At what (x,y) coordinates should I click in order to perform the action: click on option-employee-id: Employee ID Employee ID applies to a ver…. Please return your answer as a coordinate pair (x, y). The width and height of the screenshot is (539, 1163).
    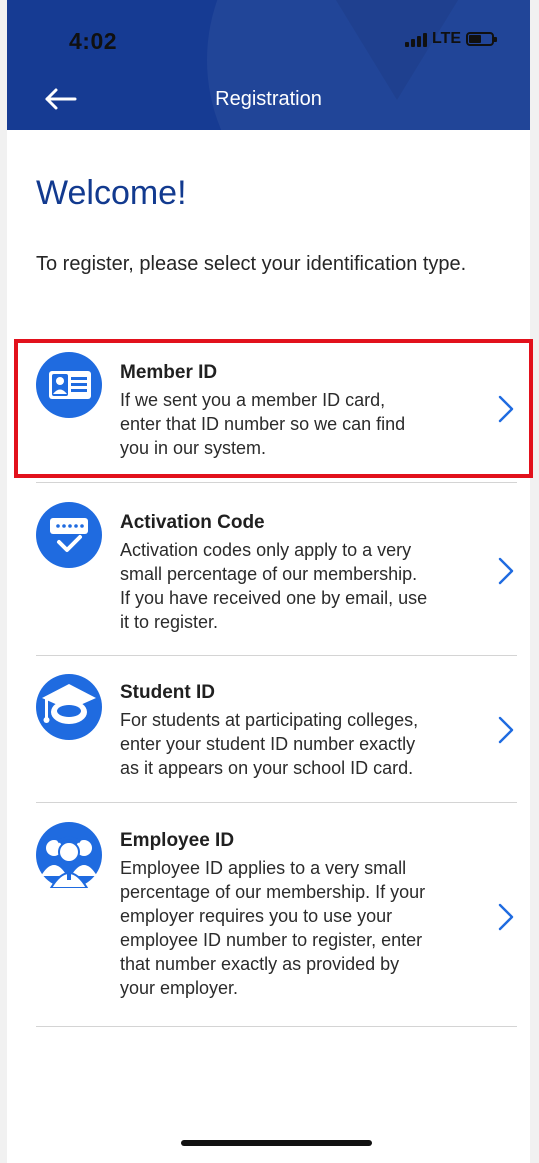
    Looking at the image, I should click on (276, 917).